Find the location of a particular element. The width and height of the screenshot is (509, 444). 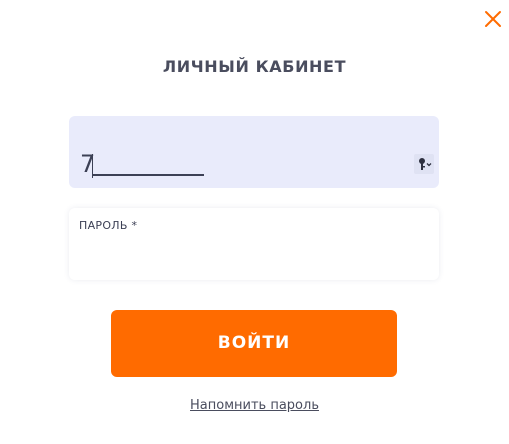

password-input: ПАРОЛЬ * is located at coordinates (254, 244).